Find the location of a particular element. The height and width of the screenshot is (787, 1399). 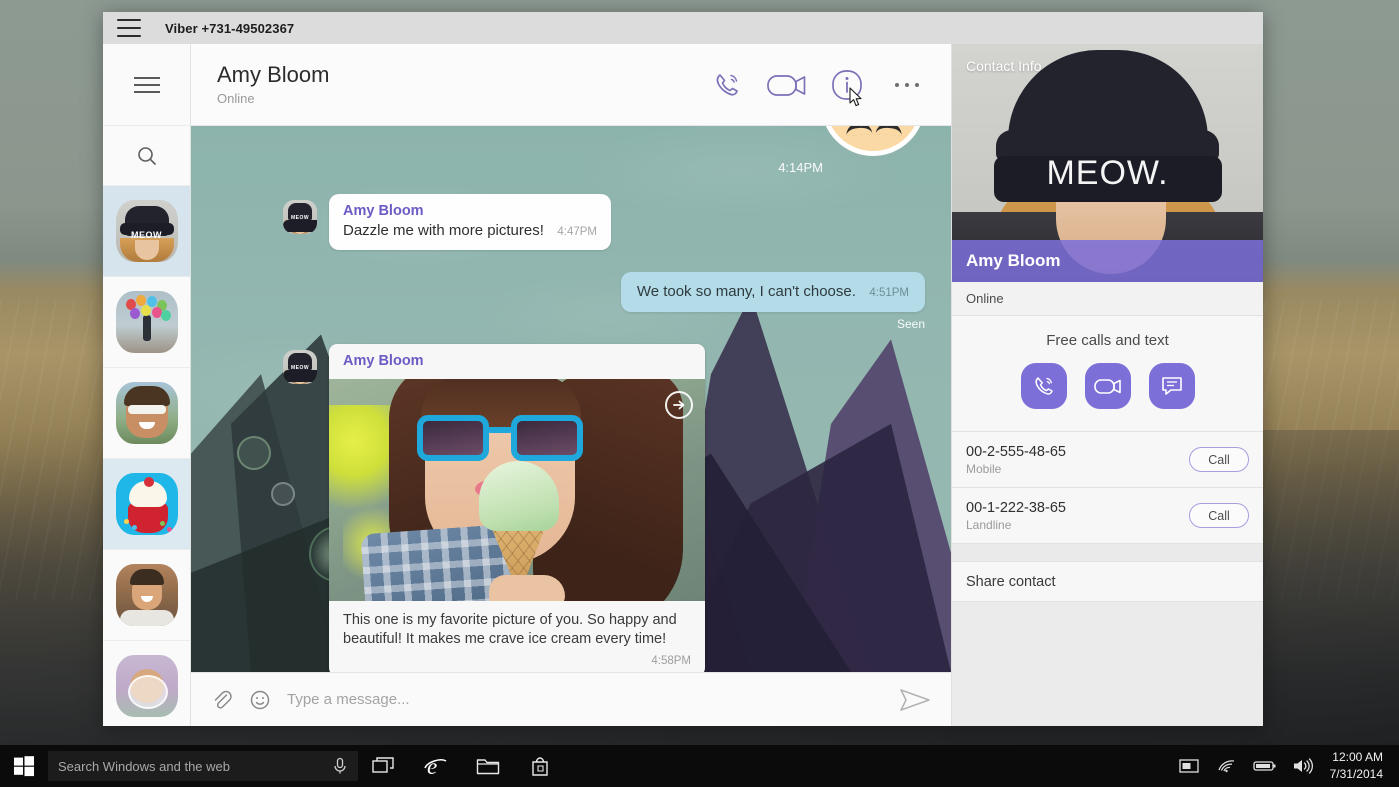

free-call-button is located at coordinates (1043, 386).